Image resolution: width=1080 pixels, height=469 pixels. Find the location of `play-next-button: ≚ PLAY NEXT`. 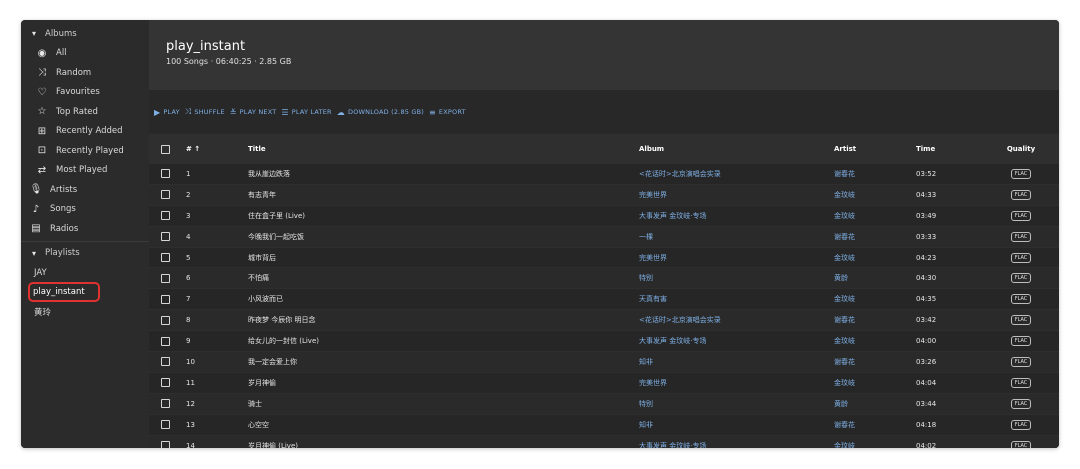

play-next-button: ≚ PLAY NEXT is located at coordinates (253, 112).